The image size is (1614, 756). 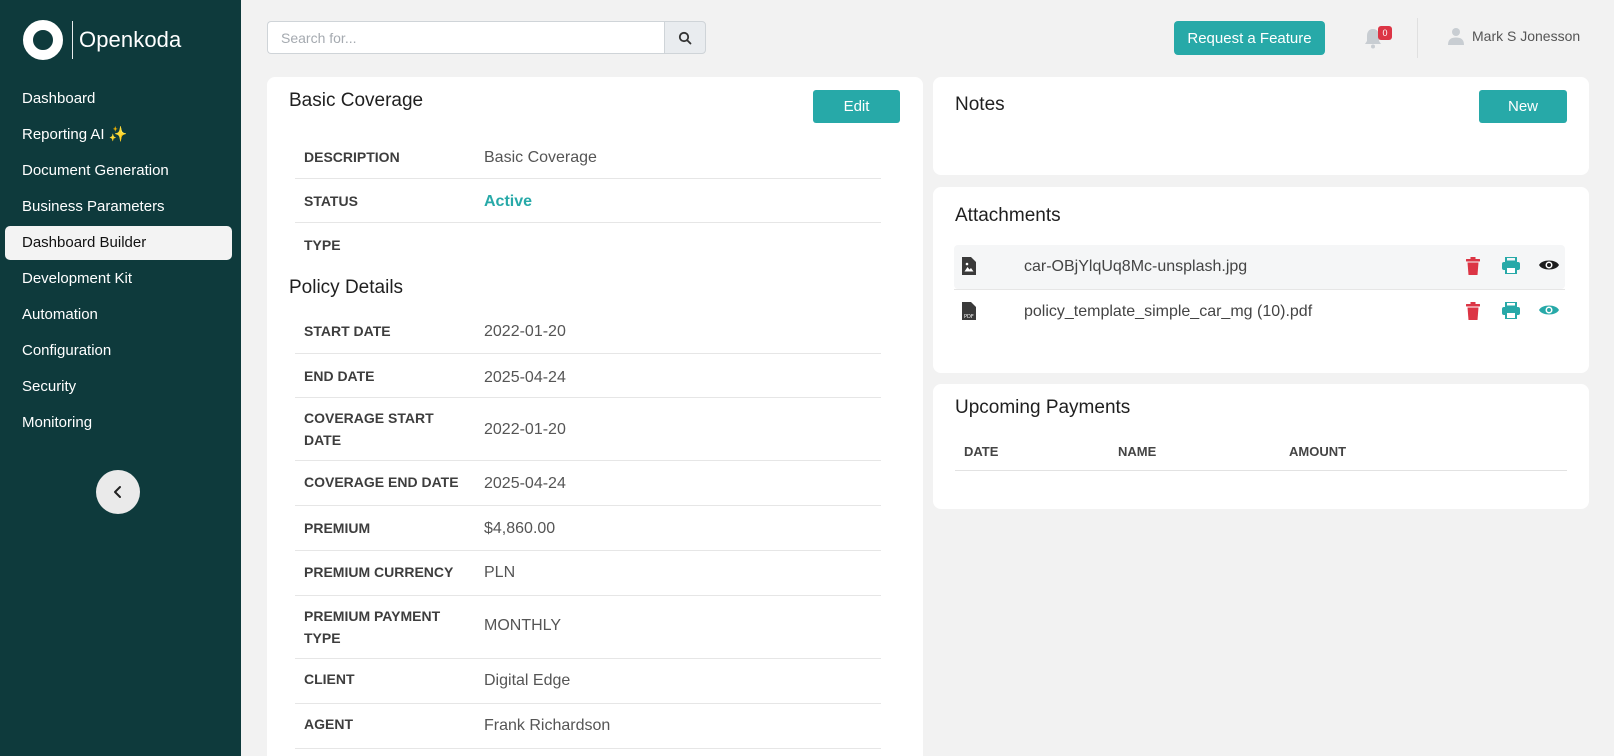 I want to click on attachments-title: Attachments, so click(x=1008, y=215).